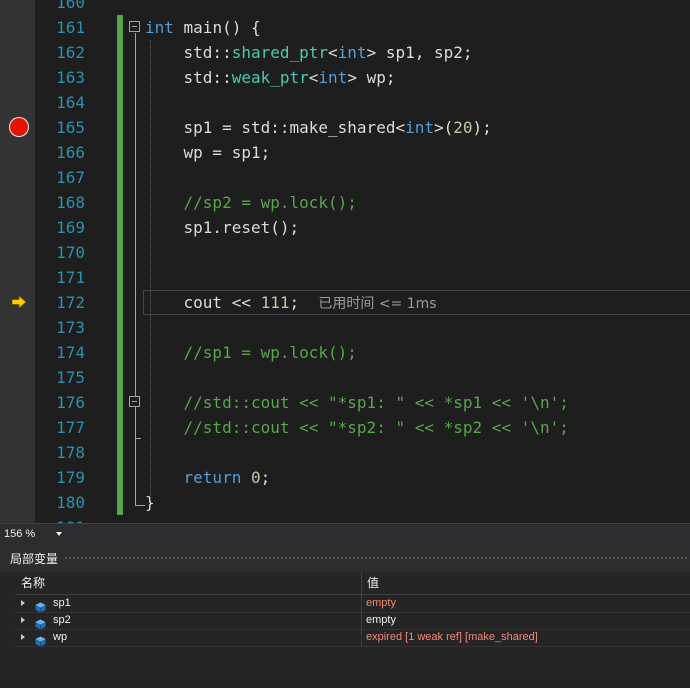  Describe the element at coordinates (352, 604) in the screenshot. I see `locals-row: sp1 empty` at that location.